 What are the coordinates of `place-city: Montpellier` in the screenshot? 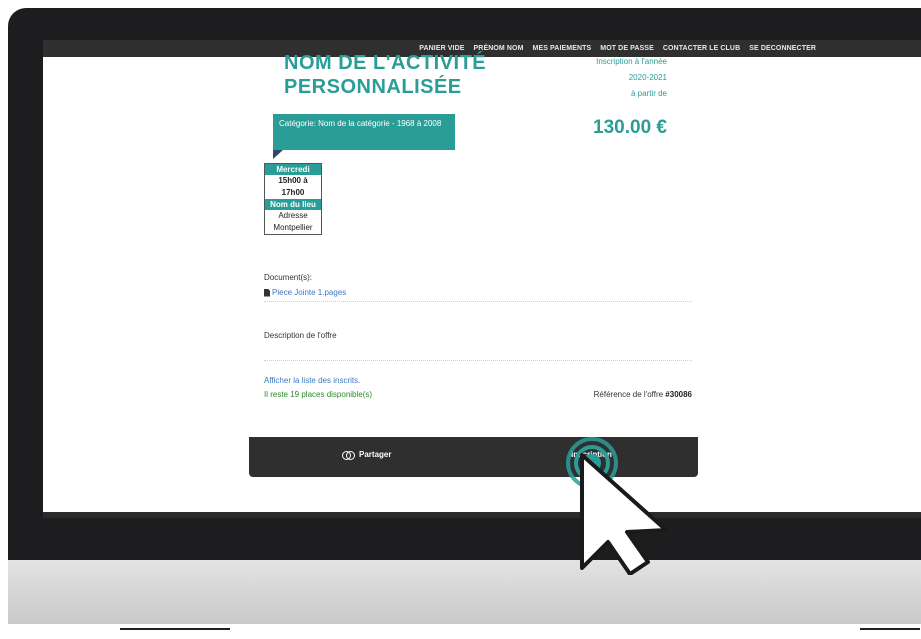 It's located at (293, 227).